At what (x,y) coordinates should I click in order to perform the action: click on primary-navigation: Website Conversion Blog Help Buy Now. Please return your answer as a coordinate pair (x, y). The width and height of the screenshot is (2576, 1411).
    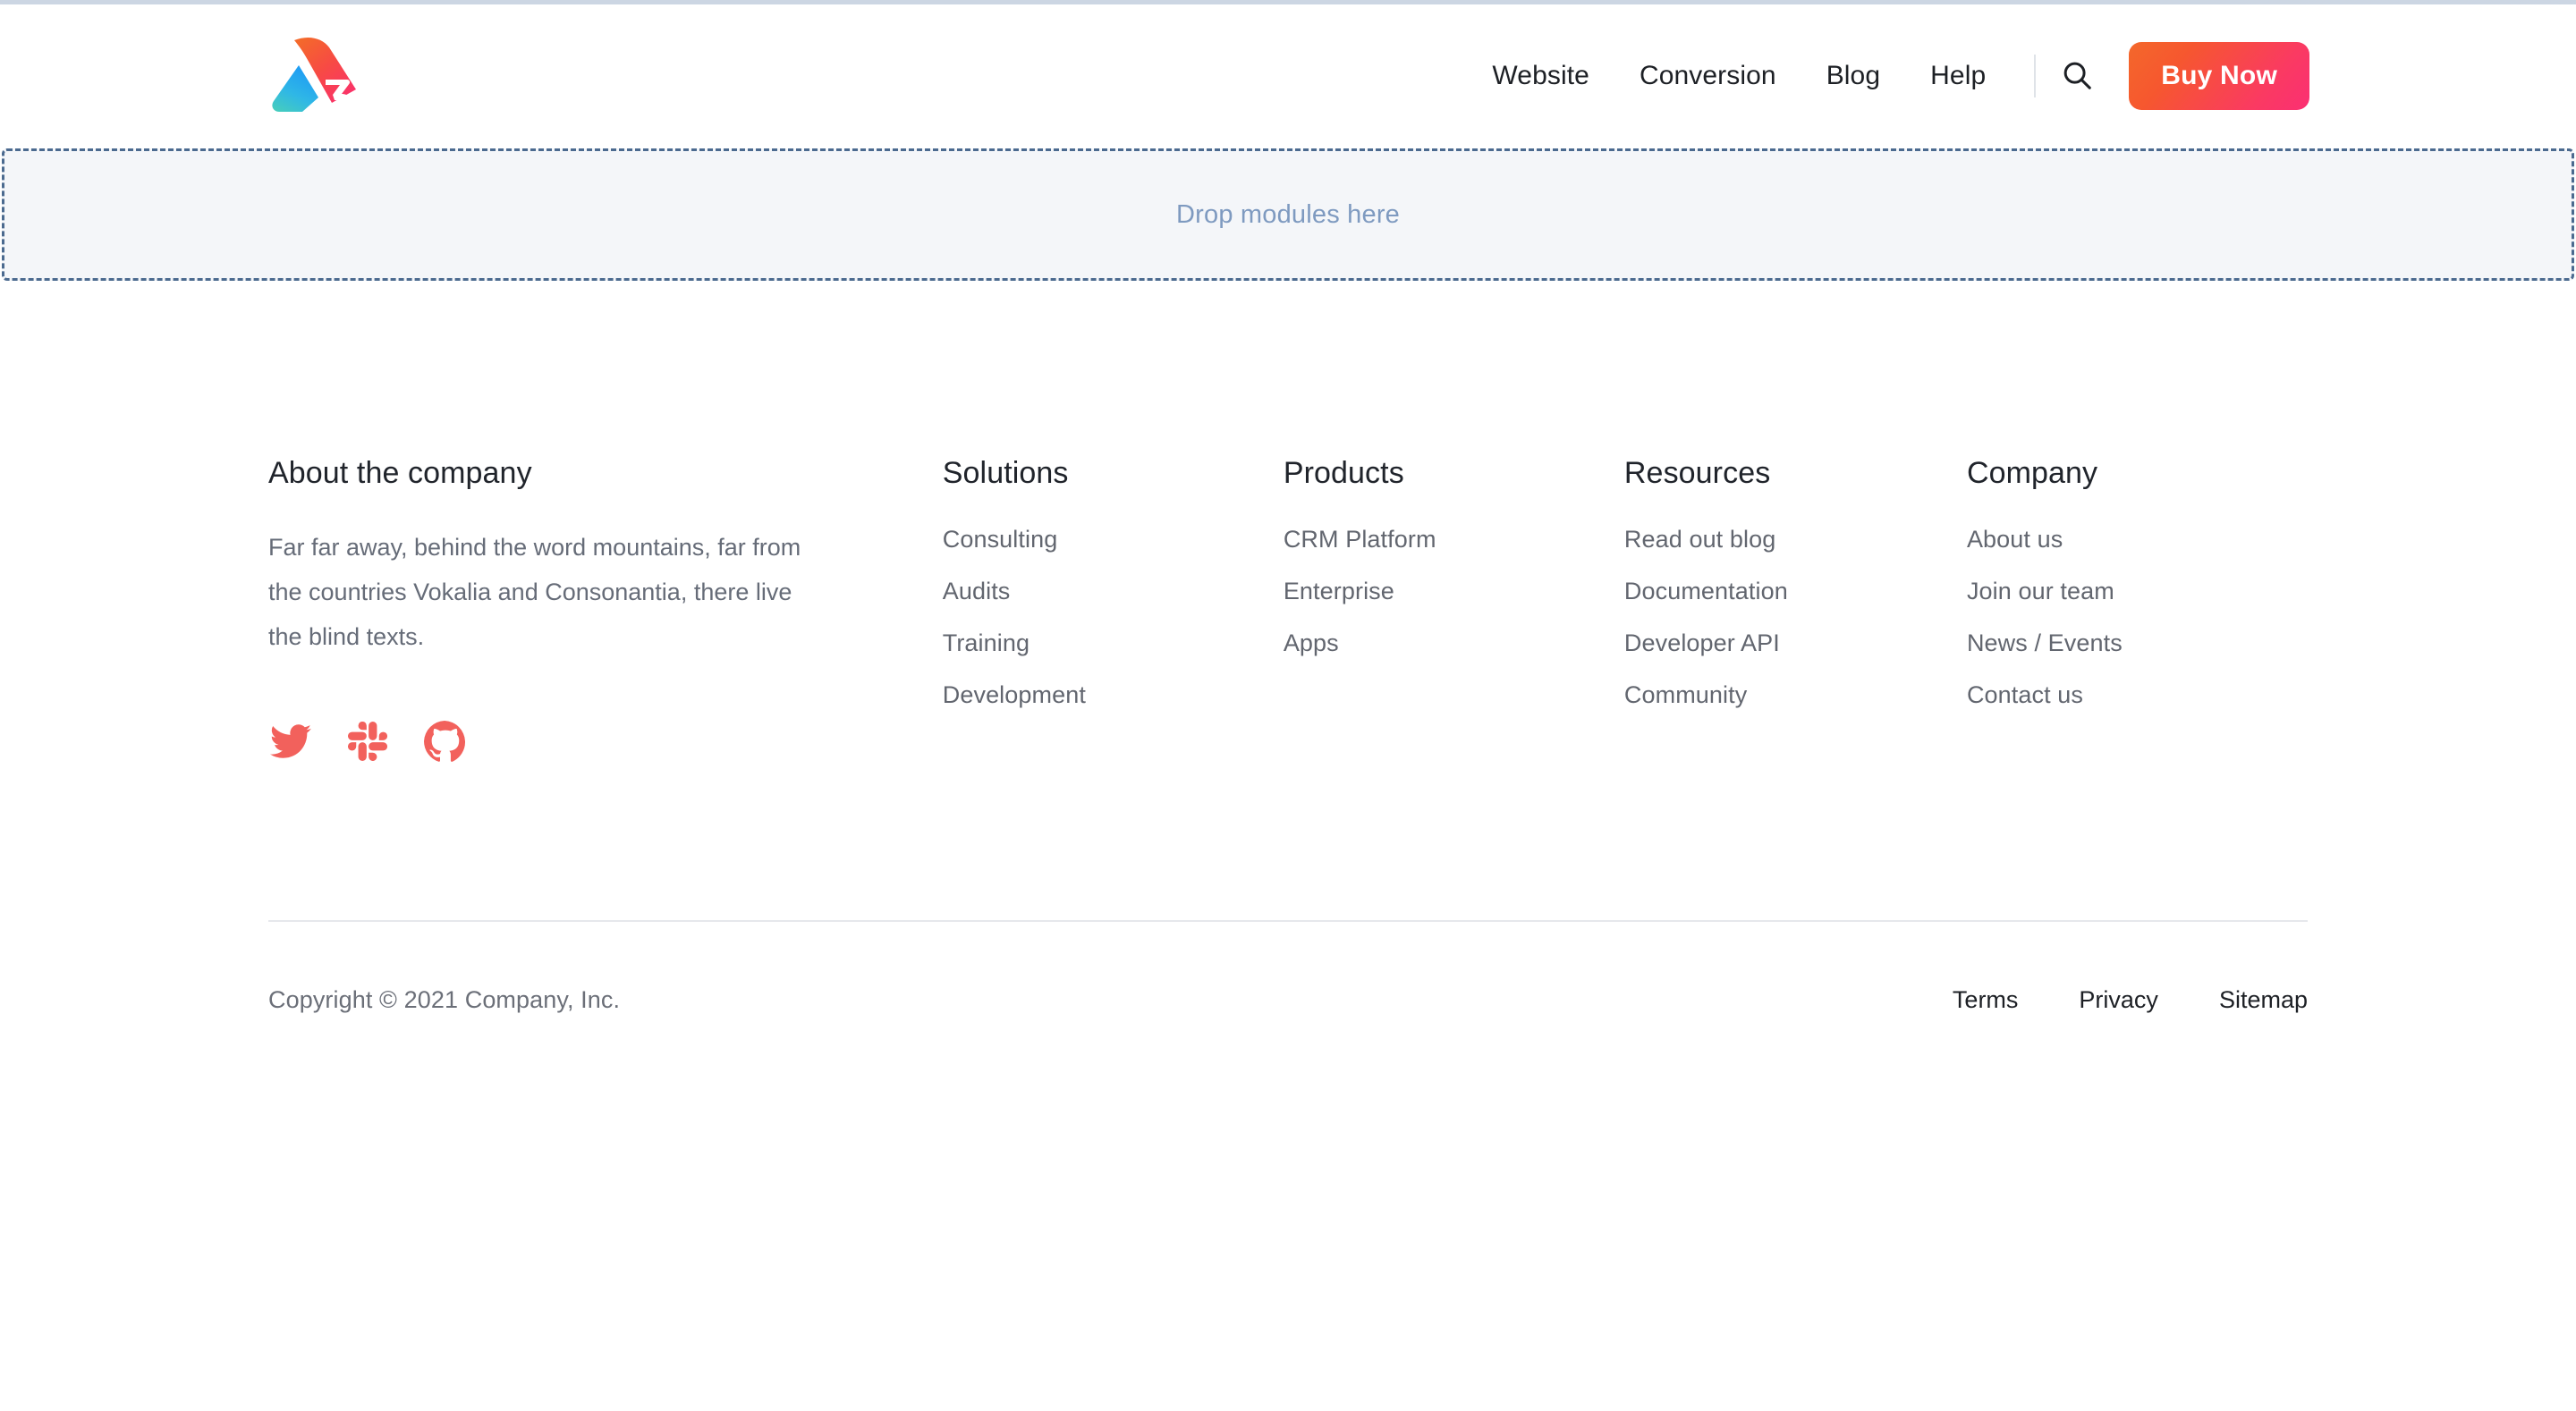
    Looking at the image, I should click on (1888, 76).